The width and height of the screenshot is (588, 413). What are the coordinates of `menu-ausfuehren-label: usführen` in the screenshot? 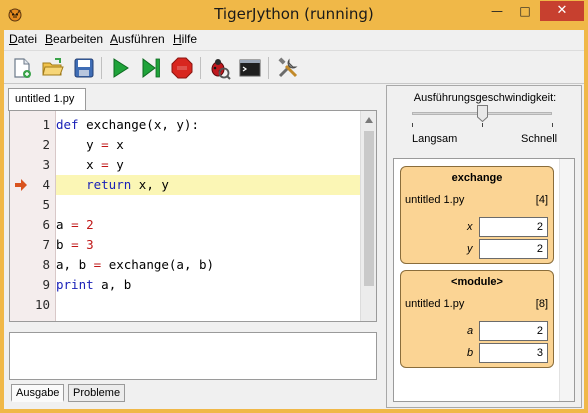 It's located at (141, 39).